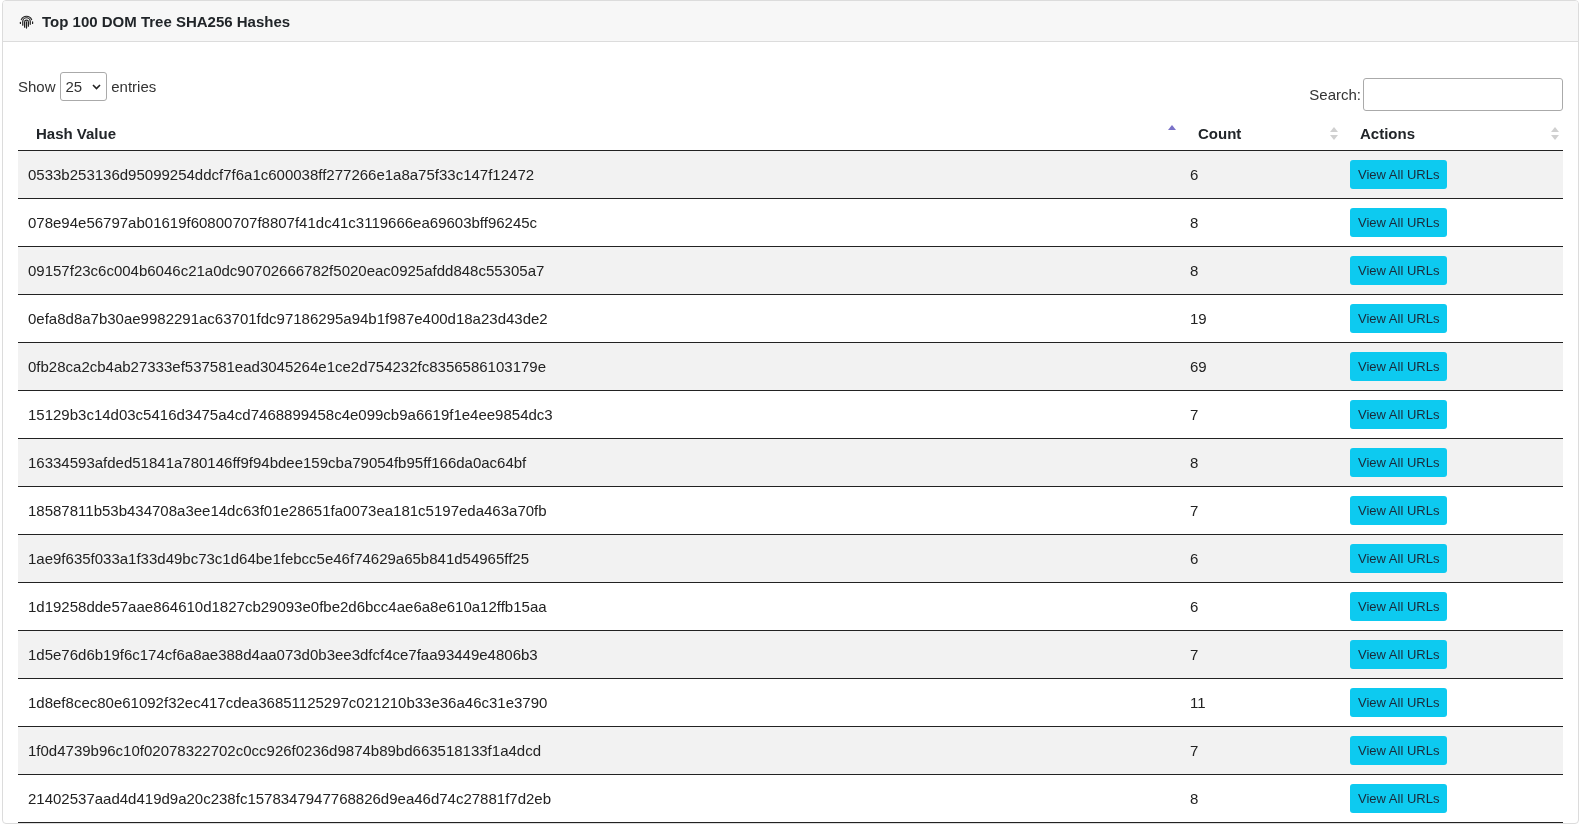 This screenshot has width=1581, height=824. I want to click on card-title: Top 100 DOM Tree SHA256 Hashes, so click(166, 21).